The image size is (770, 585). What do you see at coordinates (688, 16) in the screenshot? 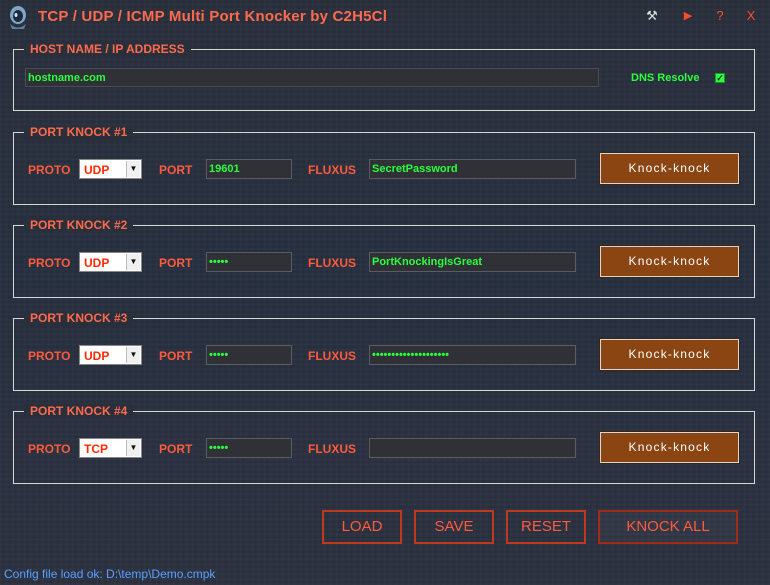
I see `play-icon: ▶` at bounding box center [688, 16].